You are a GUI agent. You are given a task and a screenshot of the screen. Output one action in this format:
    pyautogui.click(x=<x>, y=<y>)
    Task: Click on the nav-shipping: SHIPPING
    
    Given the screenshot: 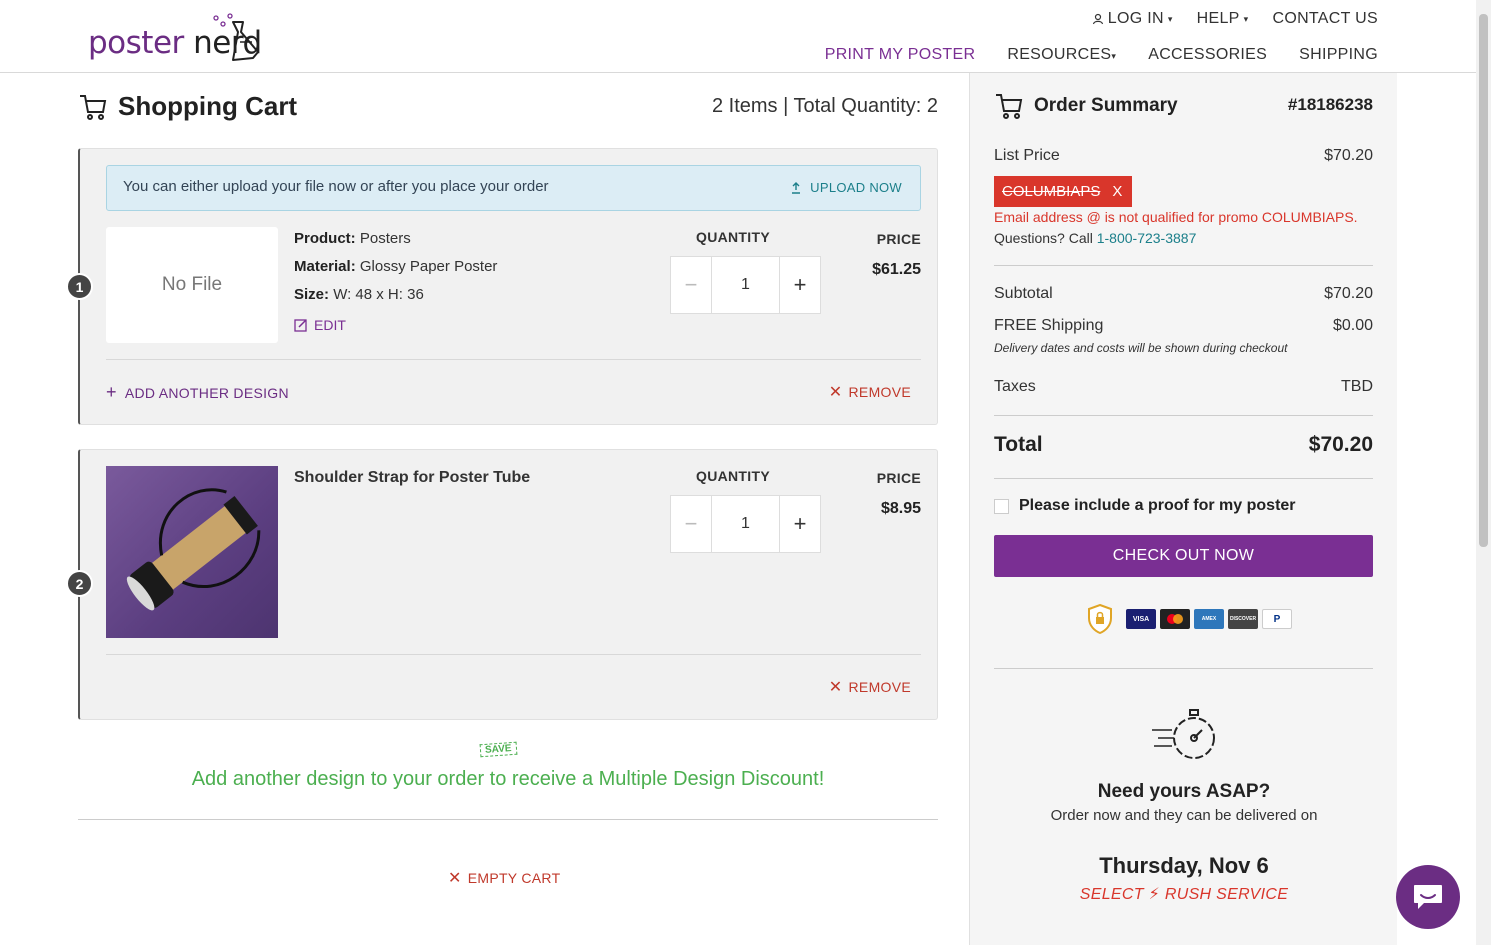 What is the action you would take?
    pyautogui.click(x=1338, y=55)
    